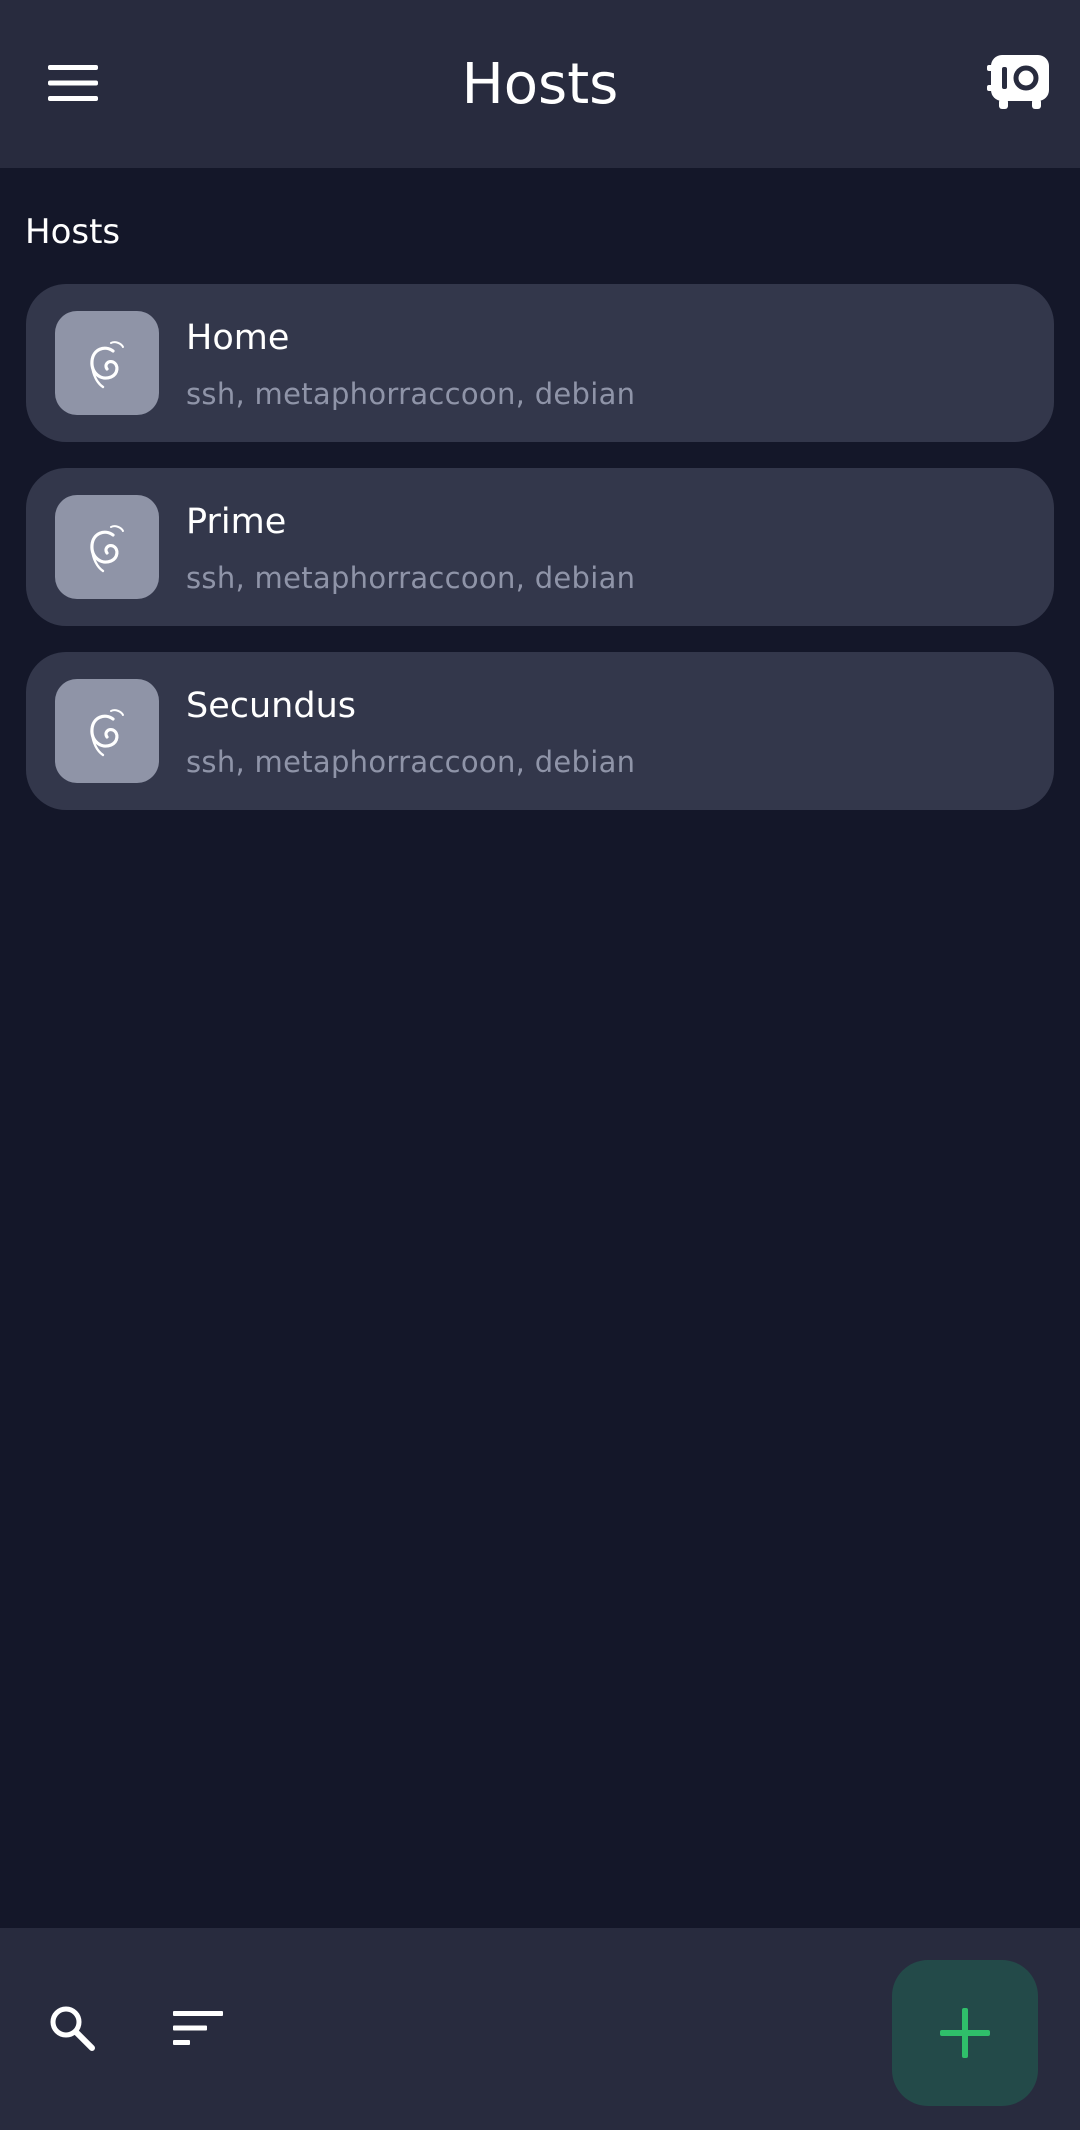 Image resolution: width=1080 pixels, height=2130 pixels. I want to click on sort-button, so click(198, 2028).